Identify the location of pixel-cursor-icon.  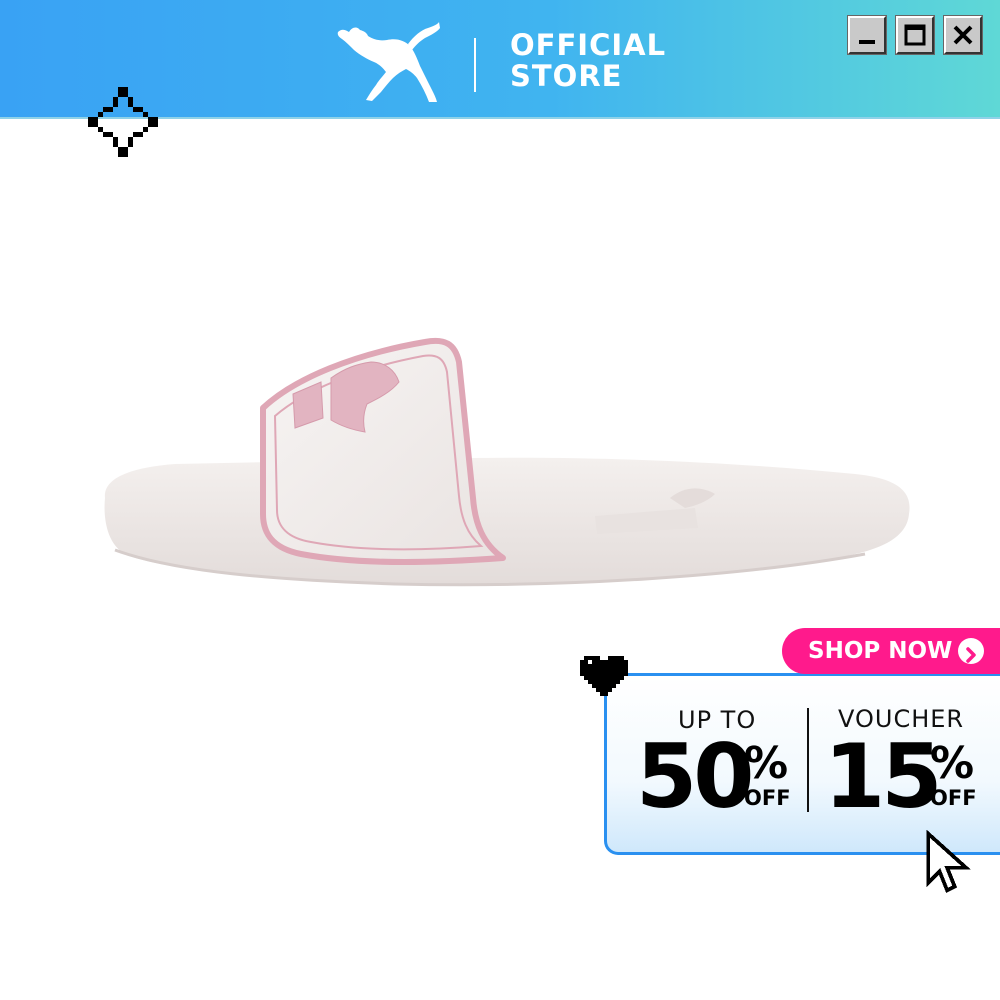
(948, 861).